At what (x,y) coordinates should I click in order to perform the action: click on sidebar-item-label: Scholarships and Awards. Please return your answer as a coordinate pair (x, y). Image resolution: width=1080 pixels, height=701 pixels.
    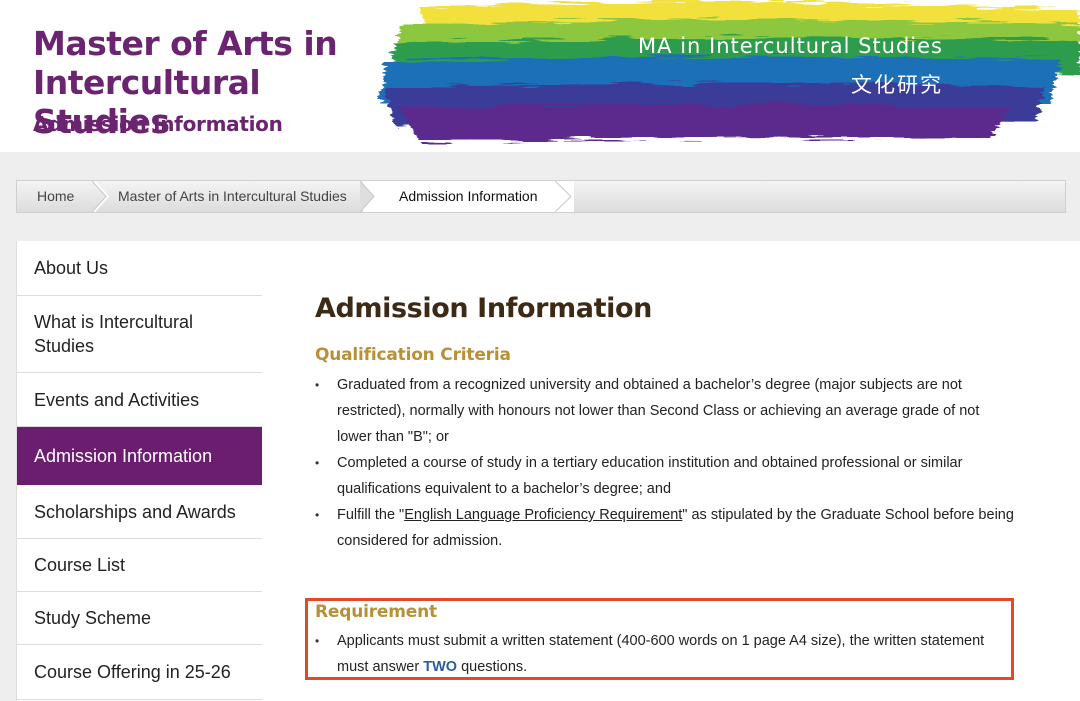
    Looking at the image, I should click on (135, 511).